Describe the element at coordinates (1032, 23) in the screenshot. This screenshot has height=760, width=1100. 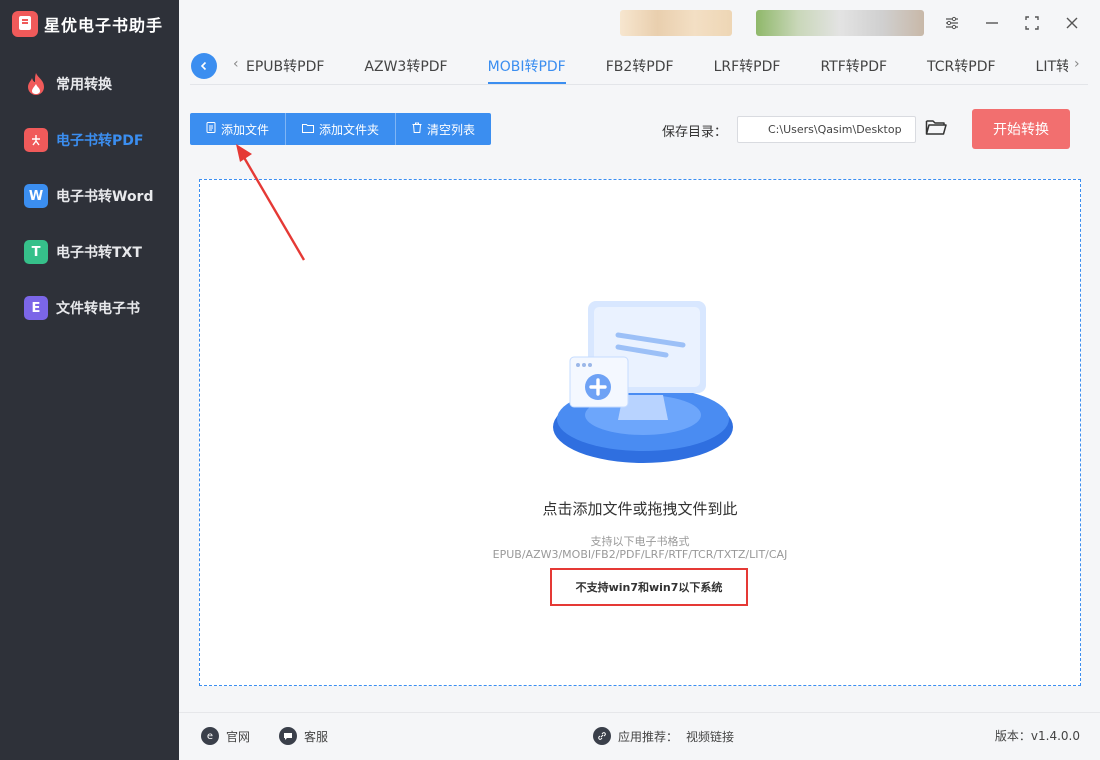
I see `maximize-icon` at that location.